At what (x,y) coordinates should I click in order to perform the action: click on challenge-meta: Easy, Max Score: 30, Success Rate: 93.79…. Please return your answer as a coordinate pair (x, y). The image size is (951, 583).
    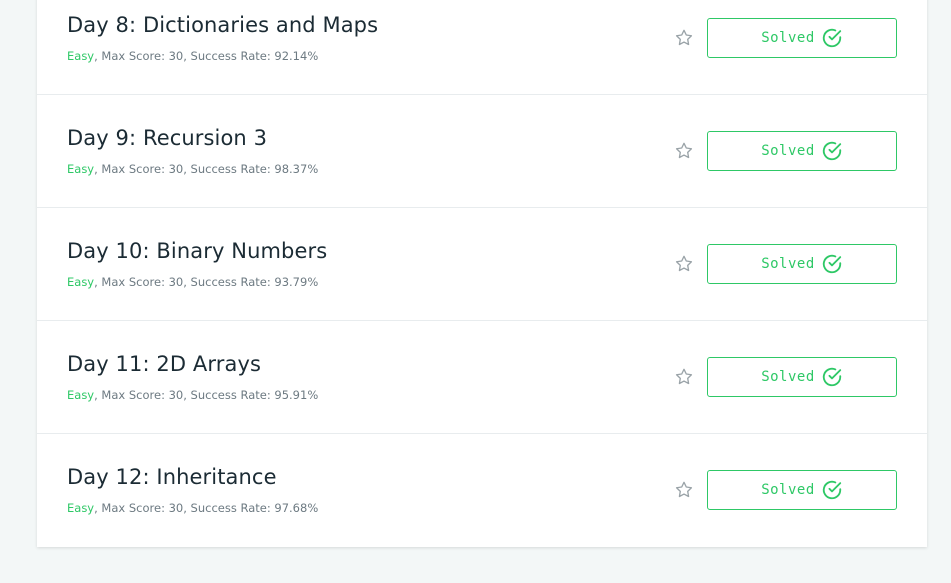
    Looking at the image, I should click on (192, 282).